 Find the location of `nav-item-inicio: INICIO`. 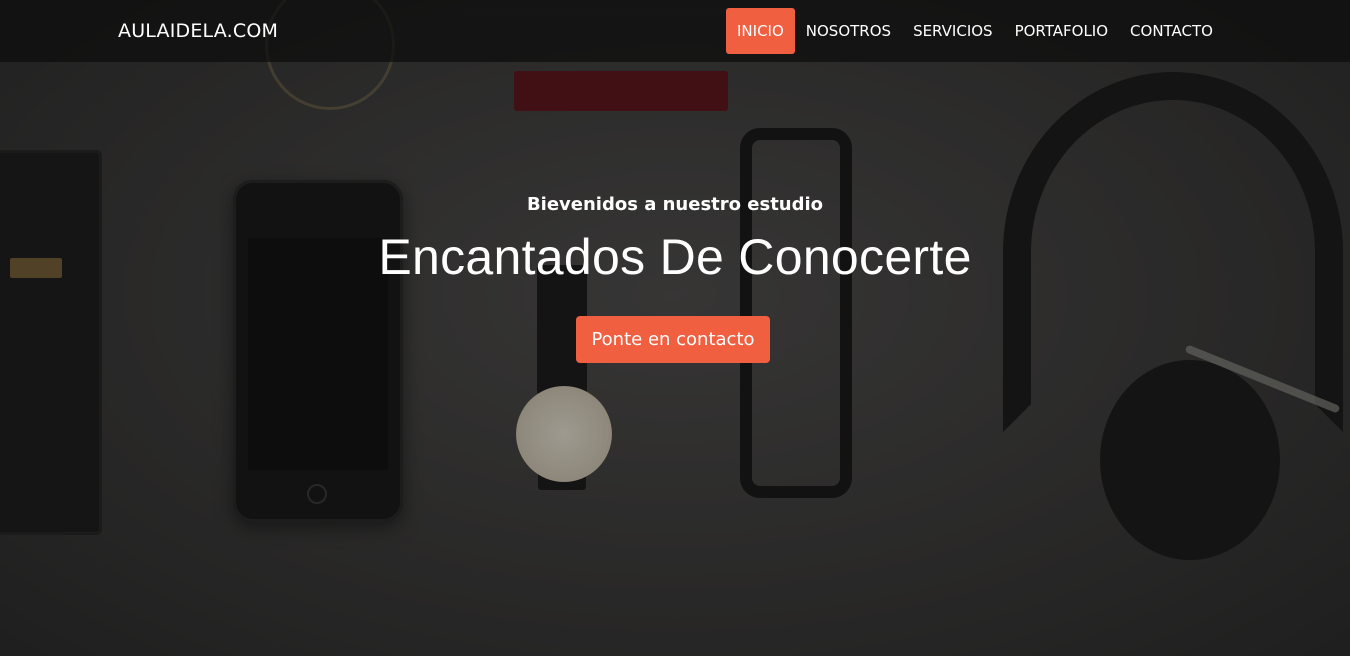

nav-item-inicio: INICIO is located at coordinates (760, 31).